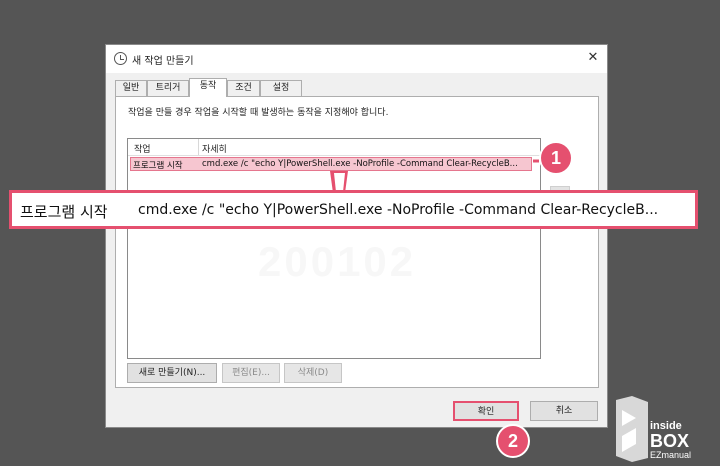 This screenshot has height=466, width=720. Describe the element at coordinates (670, 455) in the screenshot. I see `logo-line-3: EZmanual` at that location.